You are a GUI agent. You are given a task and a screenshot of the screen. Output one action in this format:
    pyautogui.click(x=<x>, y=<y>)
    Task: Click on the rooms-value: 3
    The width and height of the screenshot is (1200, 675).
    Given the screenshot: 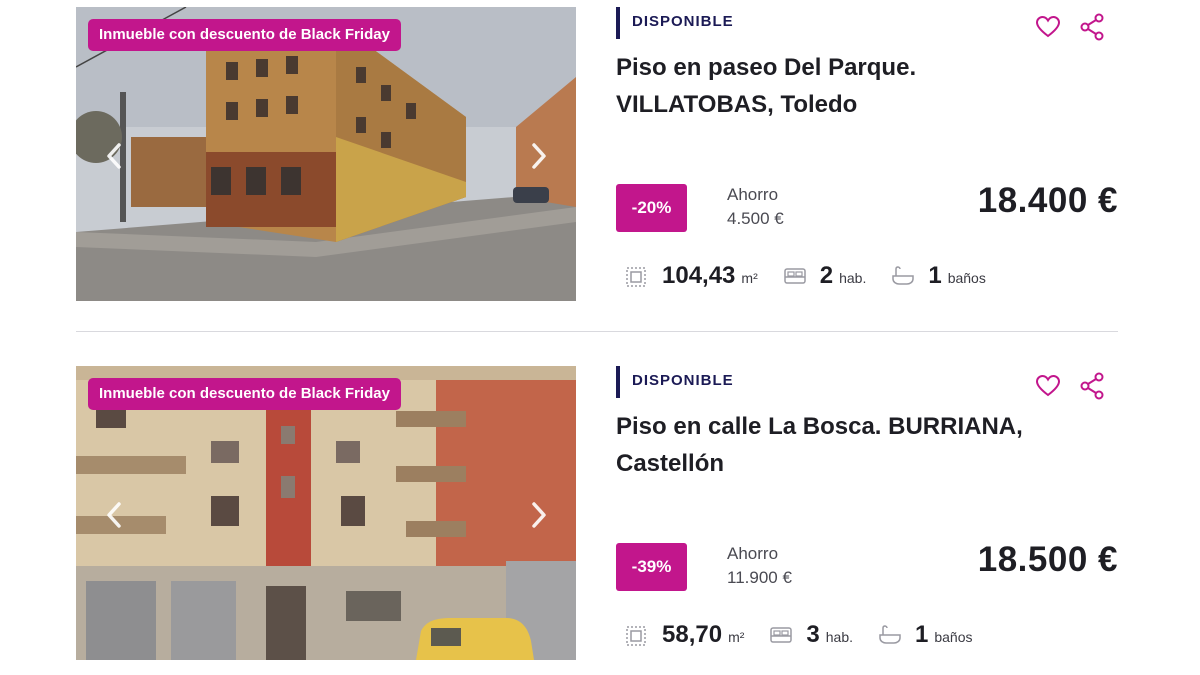 What is the action you would take?
    pyautogui.click(x=813, y=634)
    